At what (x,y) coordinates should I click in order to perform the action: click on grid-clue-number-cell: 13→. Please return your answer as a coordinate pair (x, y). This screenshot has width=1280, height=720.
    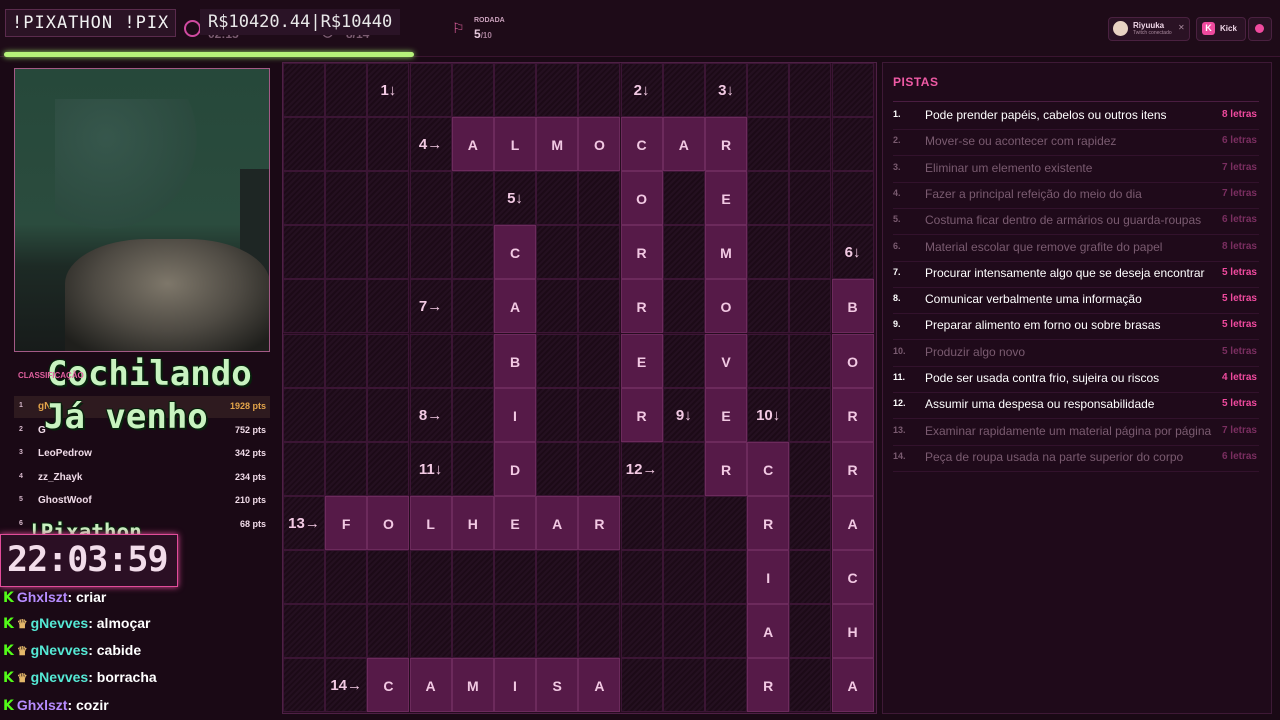
    Looking at the image, I should click on (304, 522).